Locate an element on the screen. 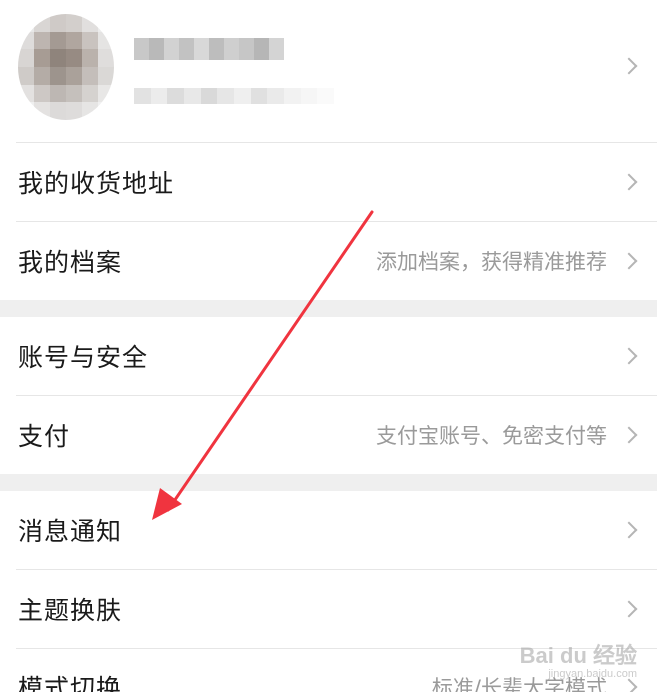 The image size is (657, 692). menu-item-theme: 主题换肤 is located at coordinates (328, 609).